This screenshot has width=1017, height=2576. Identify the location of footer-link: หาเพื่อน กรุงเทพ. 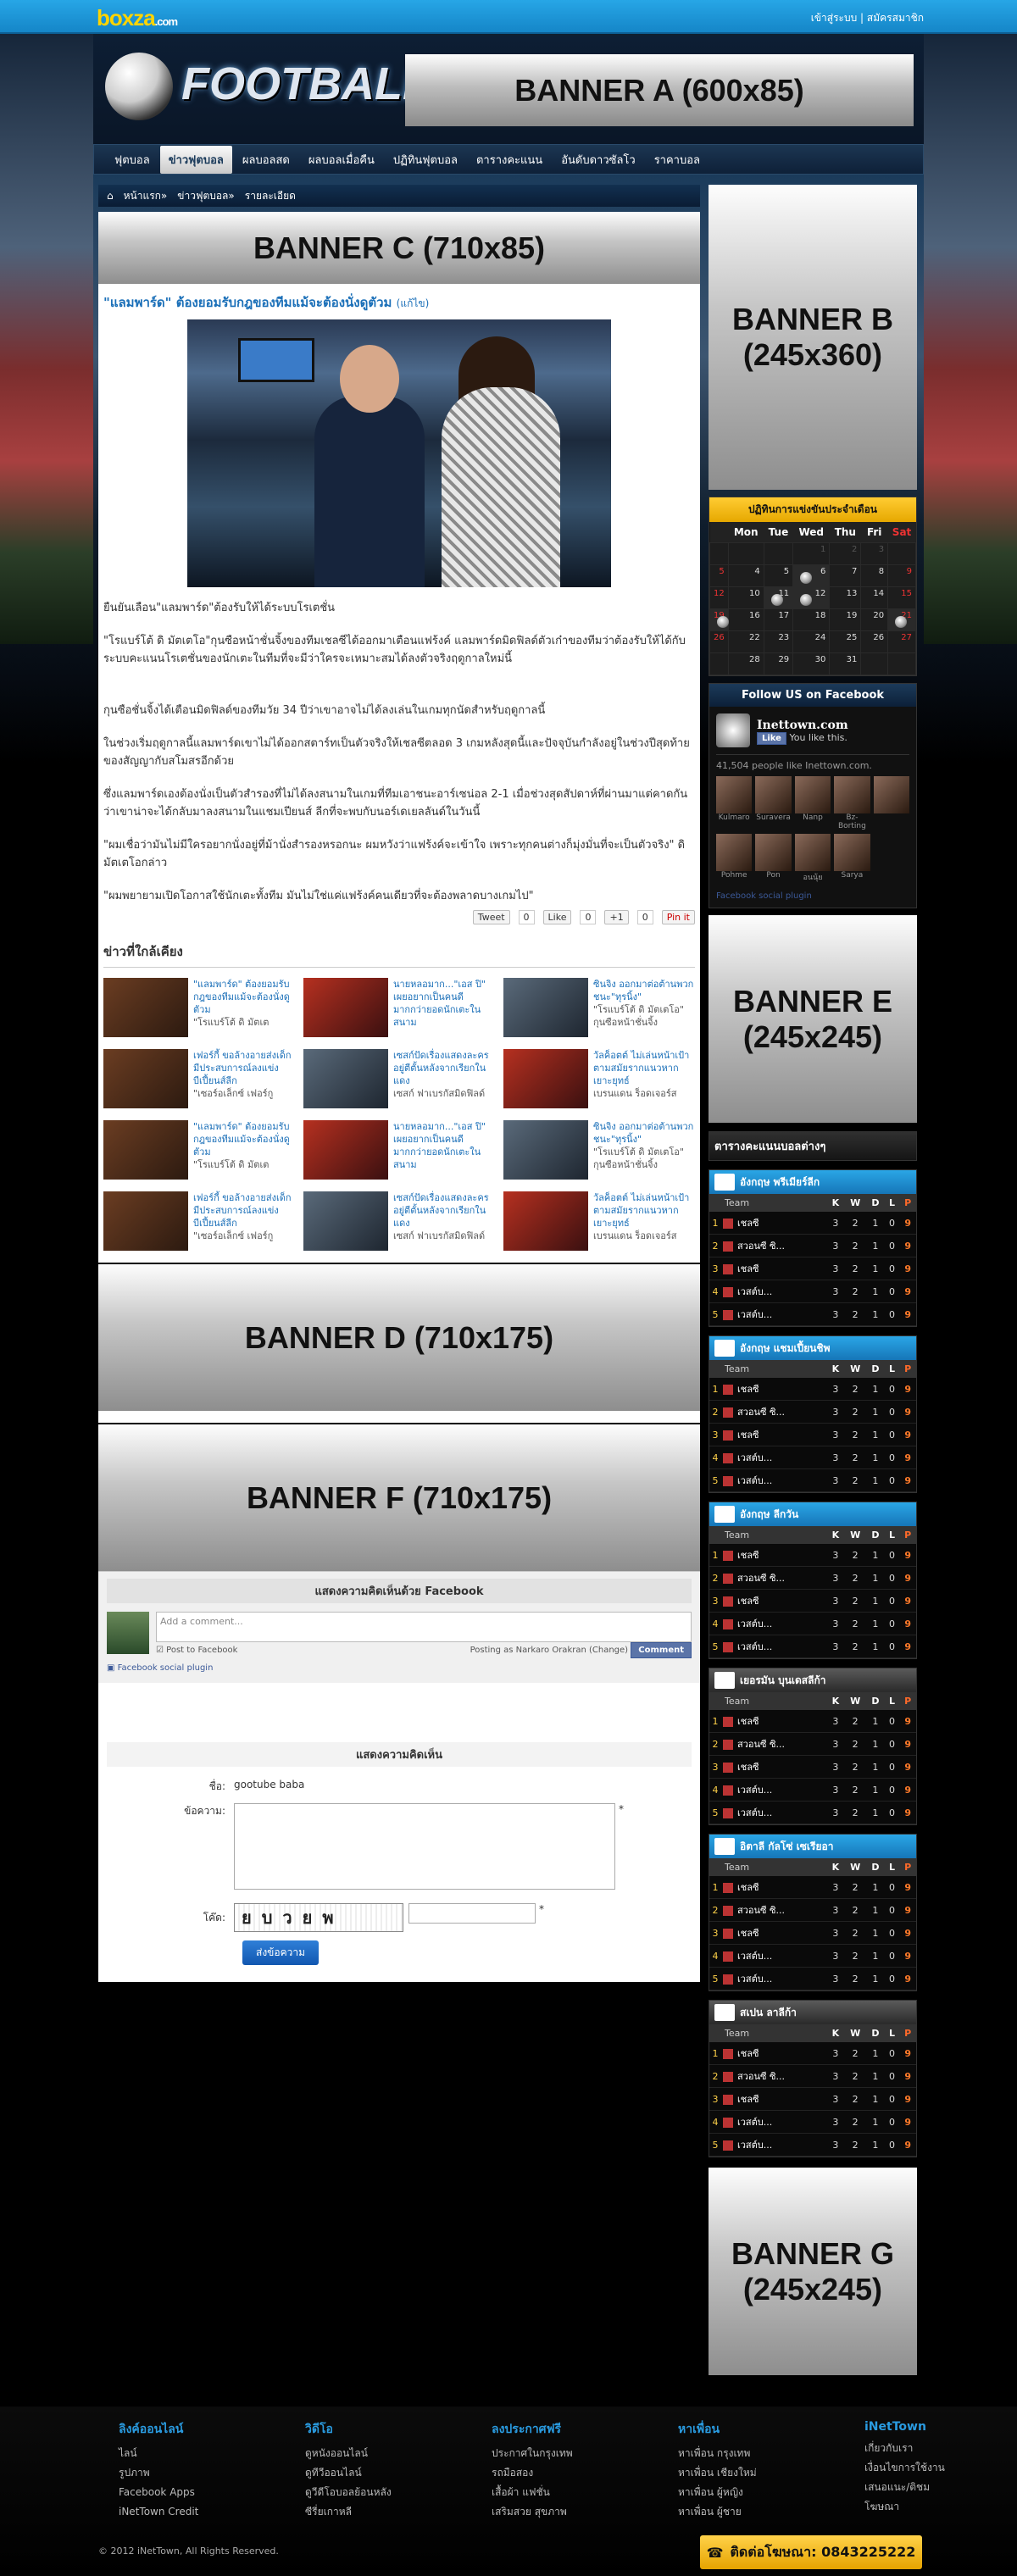
(771, 2453).